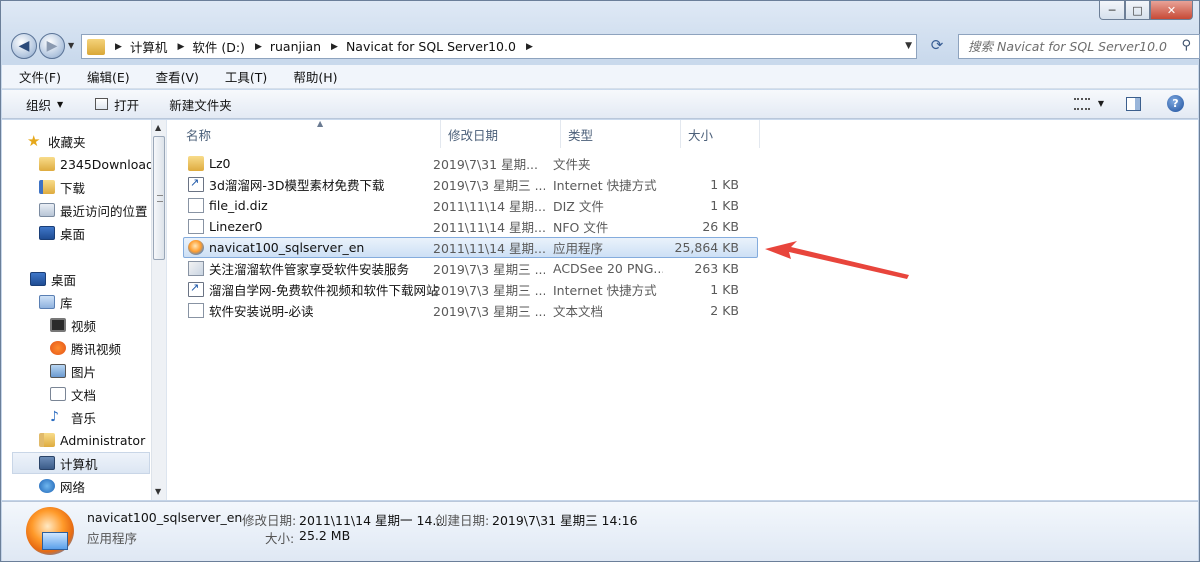 Image resolution: width=1200 pixels, height=562 pixels. Describe the element at coordinates (73, 371) in the screenshot. I see `nav-pictures: 图片` at that location.